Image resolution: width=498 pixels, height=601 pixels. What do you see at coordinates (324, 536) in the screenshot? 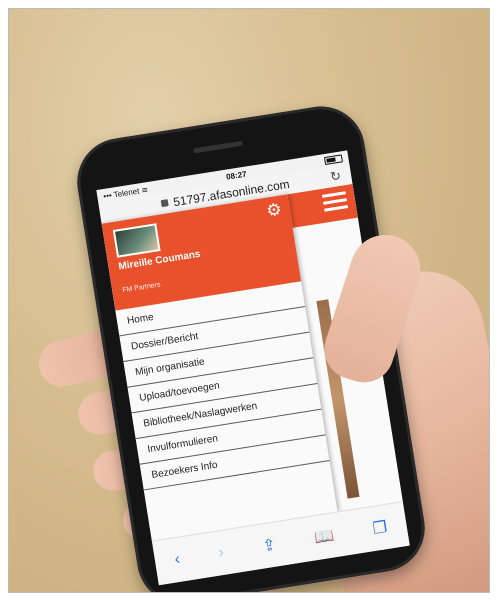
I see `bookmarks-icon: 📖` at bounding box center [324, 536].